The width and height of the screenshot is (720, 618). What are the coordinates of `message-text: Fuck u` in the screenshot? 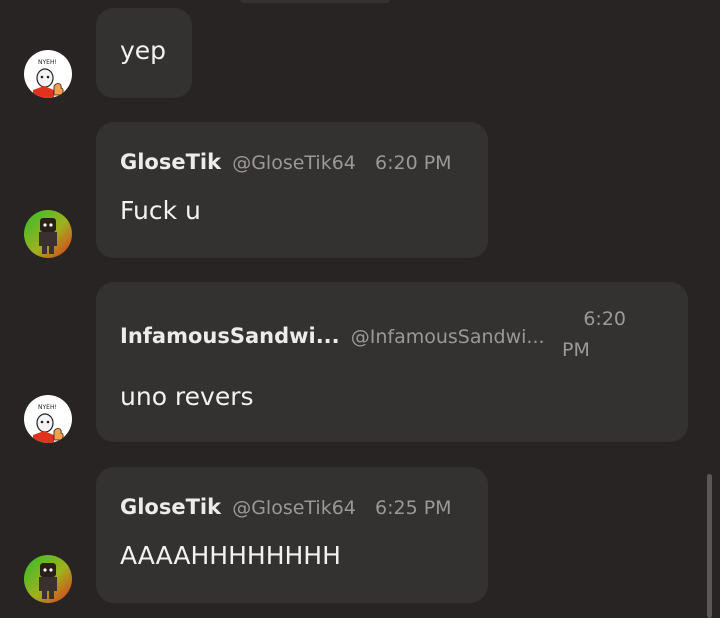 It's located at (160, 210).